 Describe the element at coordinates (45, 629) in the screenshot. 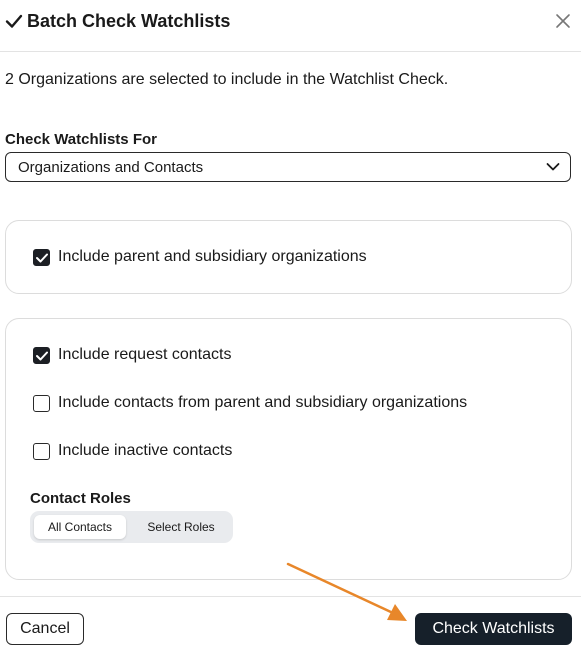

I see `cancel-button: Cancel` at that location.